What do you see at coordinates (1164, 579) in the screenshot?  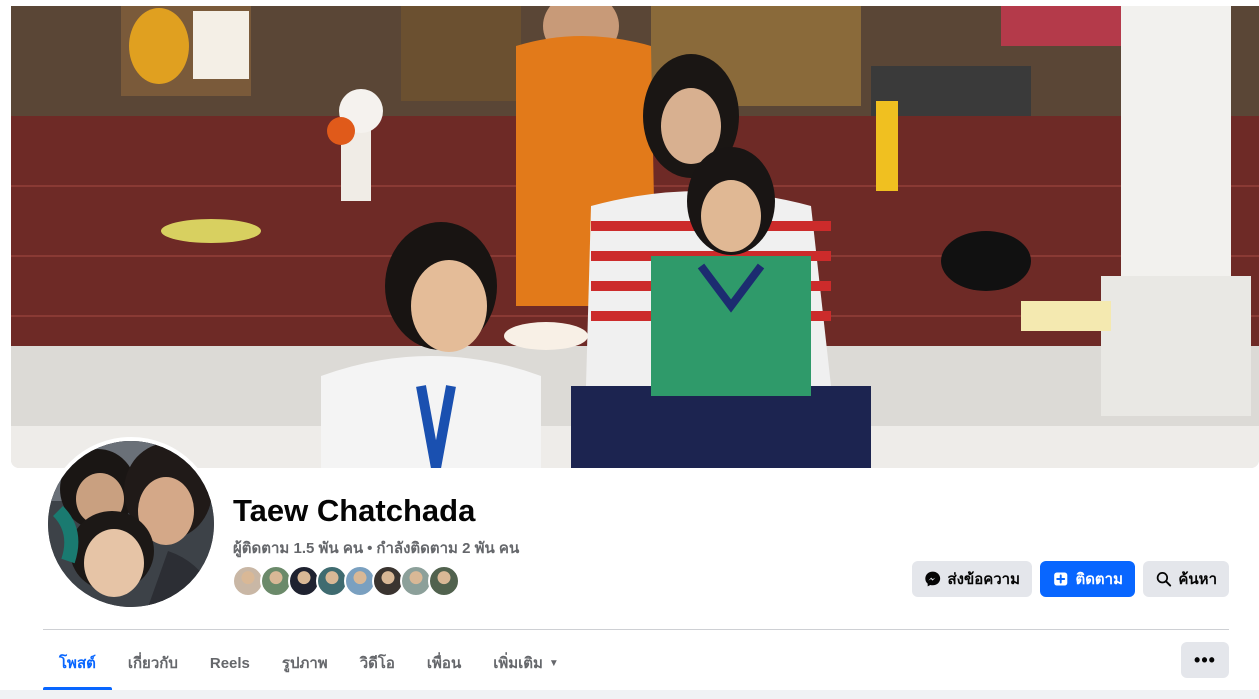 I see `search-icon` at bounding box center [1164, 579].